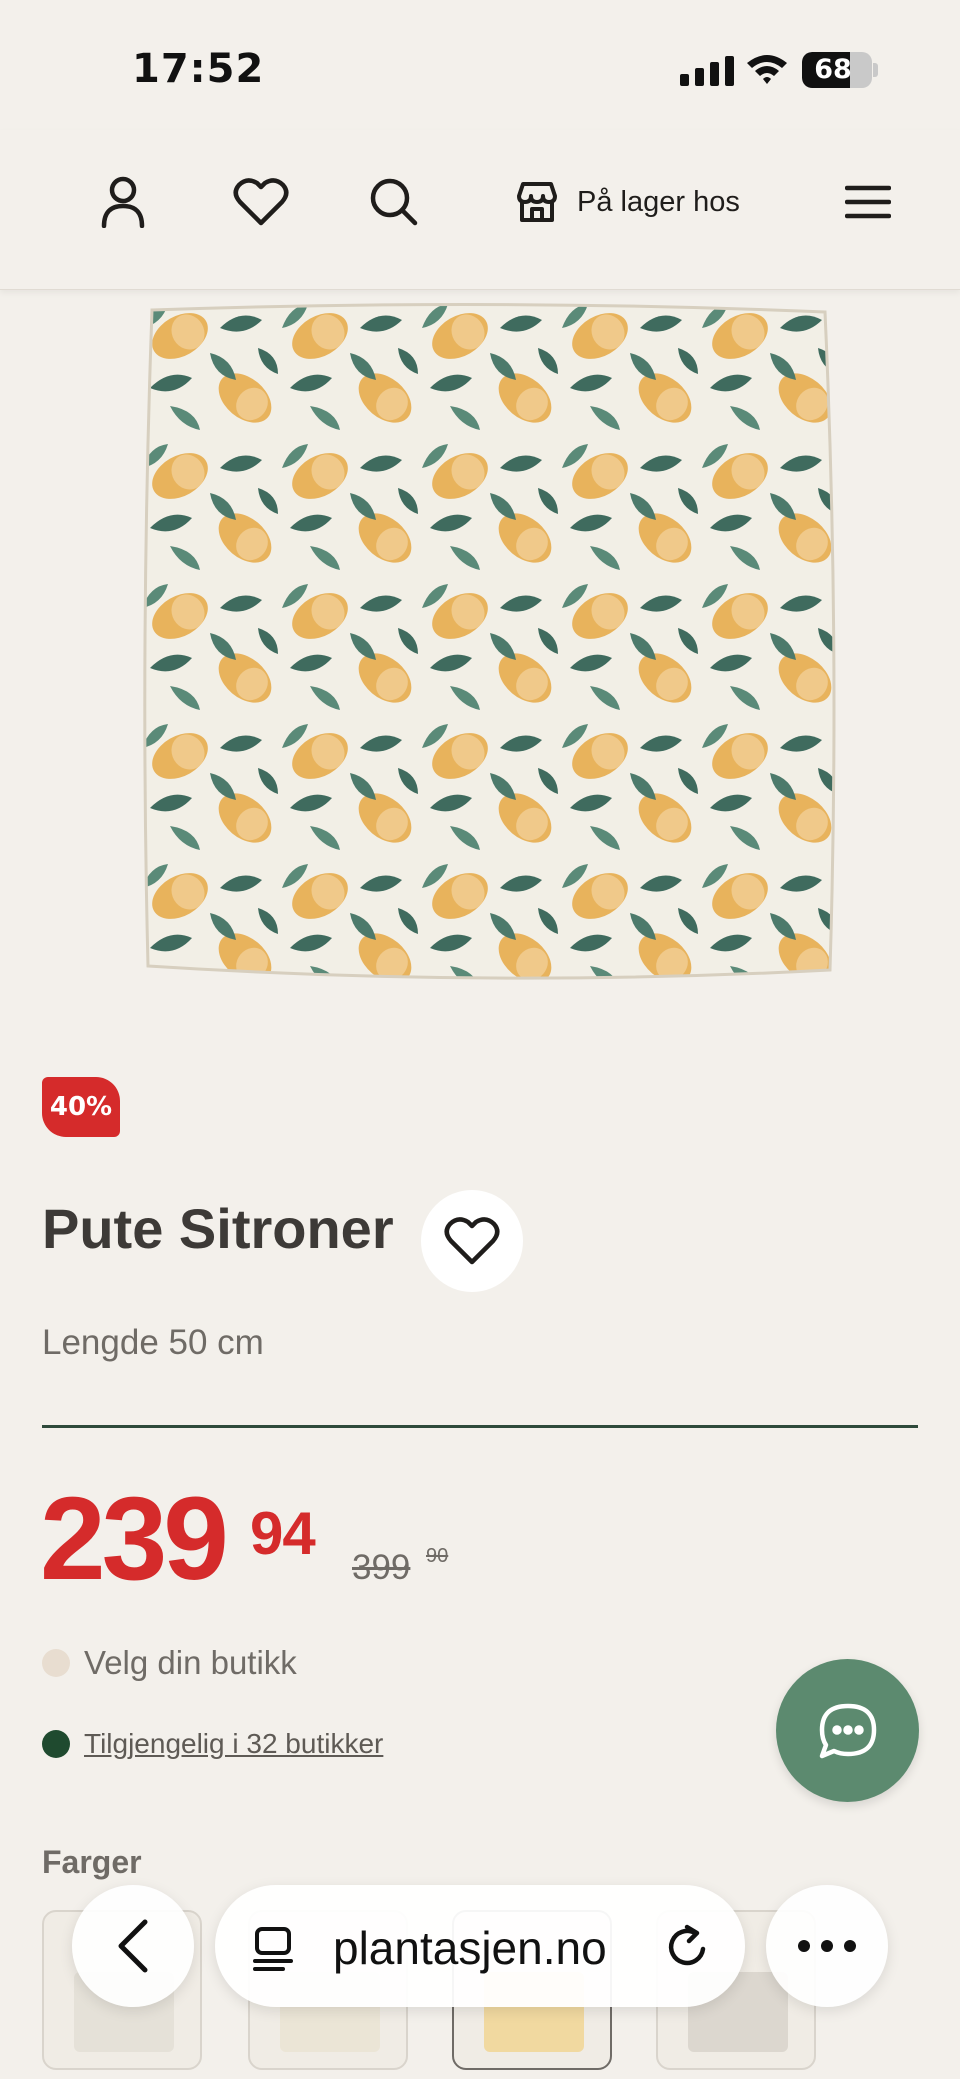 The width and height of the screenshot is (960, 2079). What do you see at coordinates (56, 1744) in the screenshot?
I see `availability-dot` at bounding box center [56, 1744].